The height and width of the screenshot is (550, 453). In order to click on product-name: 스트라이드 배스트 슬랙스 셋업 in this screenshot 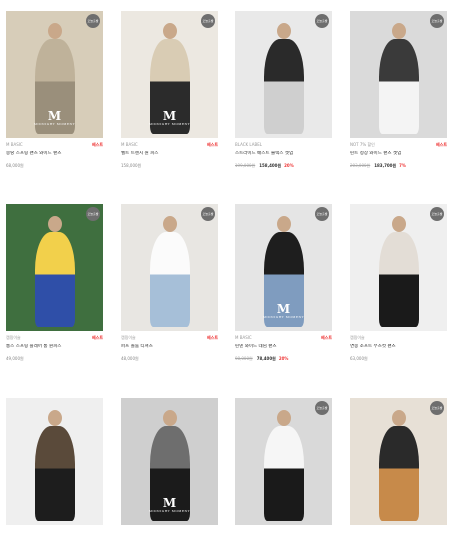, I will do `click(283, 154)`.